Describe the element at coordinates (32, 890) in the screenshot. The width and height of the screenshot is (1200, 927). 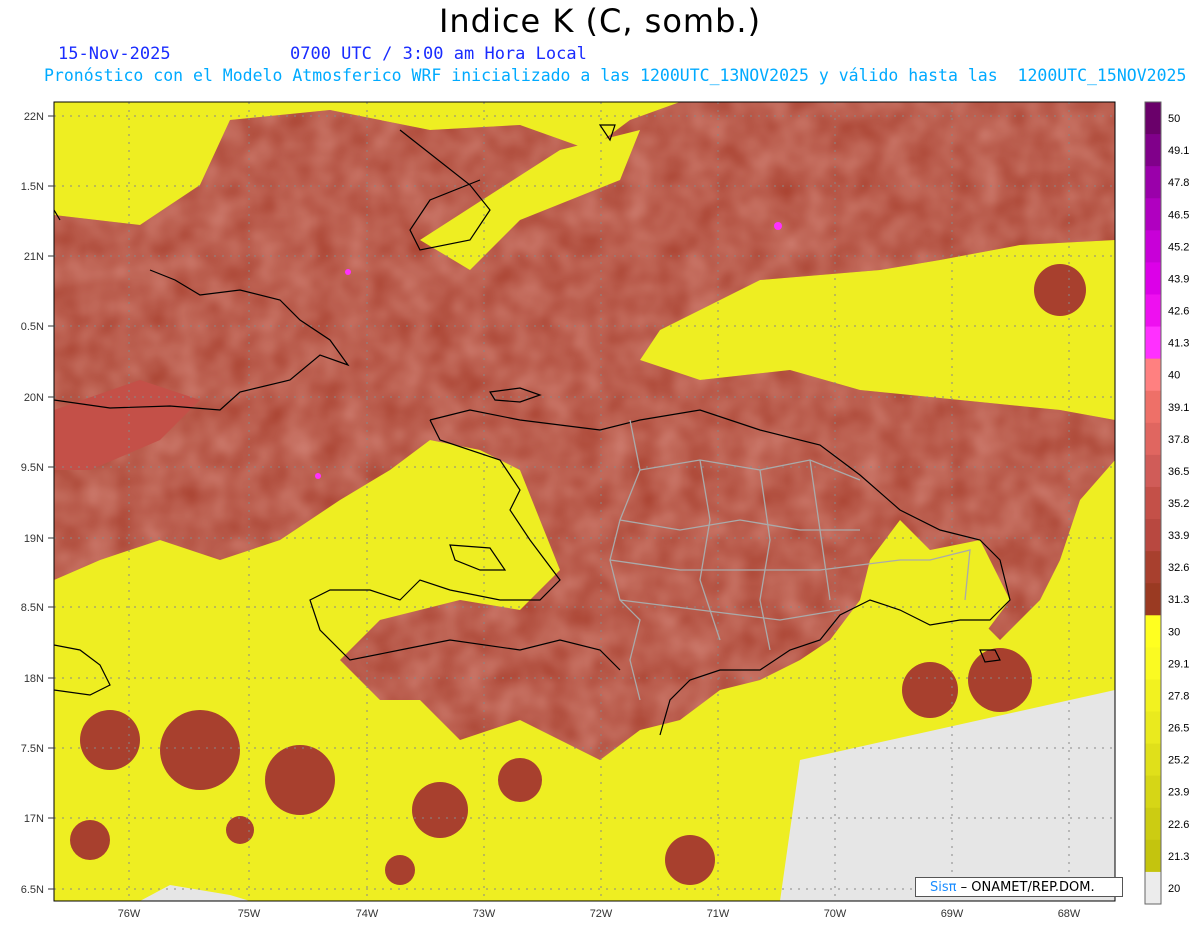
I see `lat-label: 6.5N` at that location.